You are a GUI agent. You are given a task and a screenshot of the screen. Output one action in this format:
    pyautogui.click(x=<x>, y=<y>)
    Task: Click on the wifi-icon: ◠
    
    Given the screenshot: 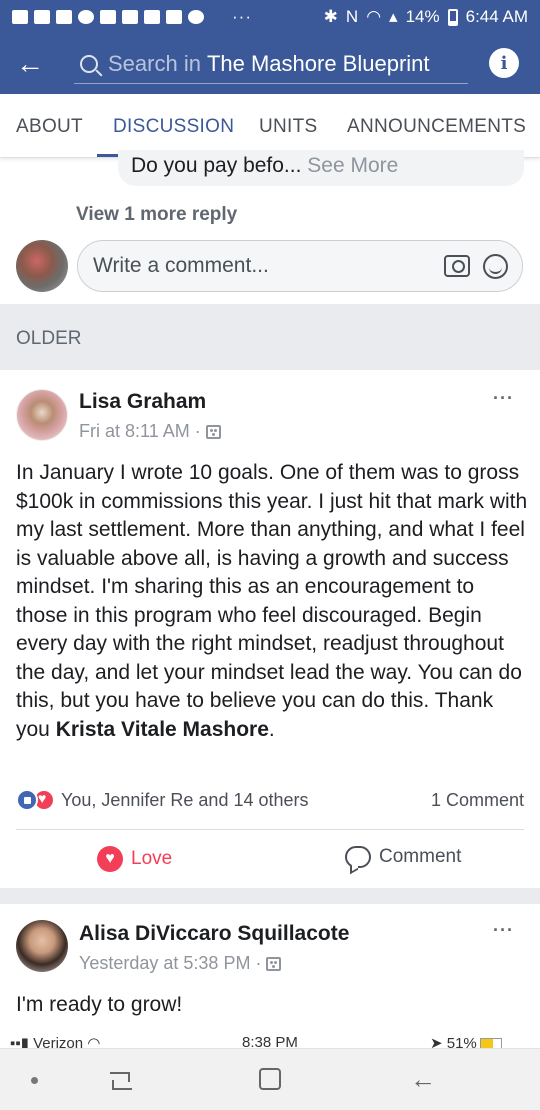 What is the action you would take?
    pyautogui.click(x=374, y=16)
    